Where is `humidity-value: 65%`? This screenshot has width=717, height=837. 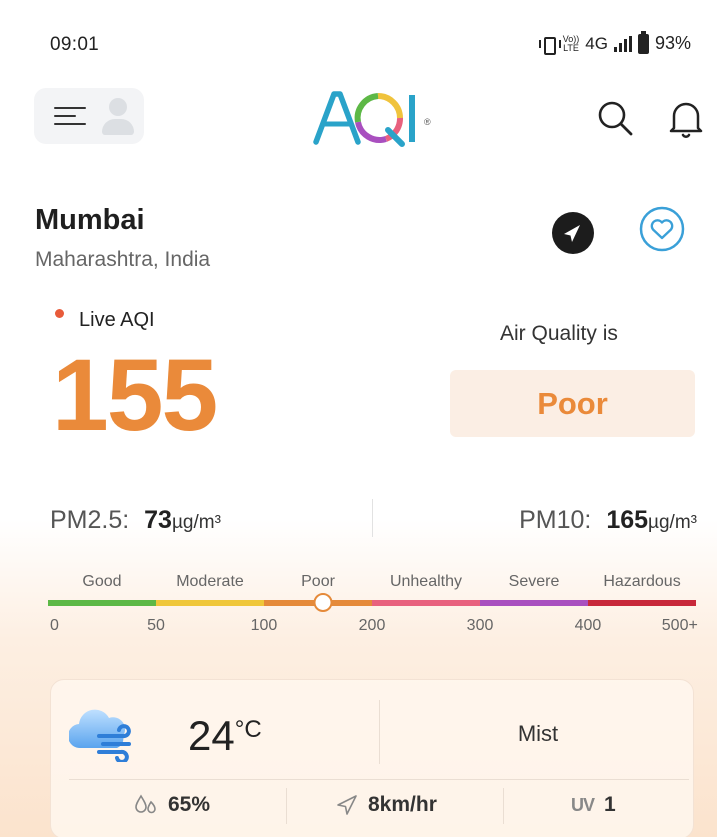
humidity-value: 65% is located at coordinates (189, 804).